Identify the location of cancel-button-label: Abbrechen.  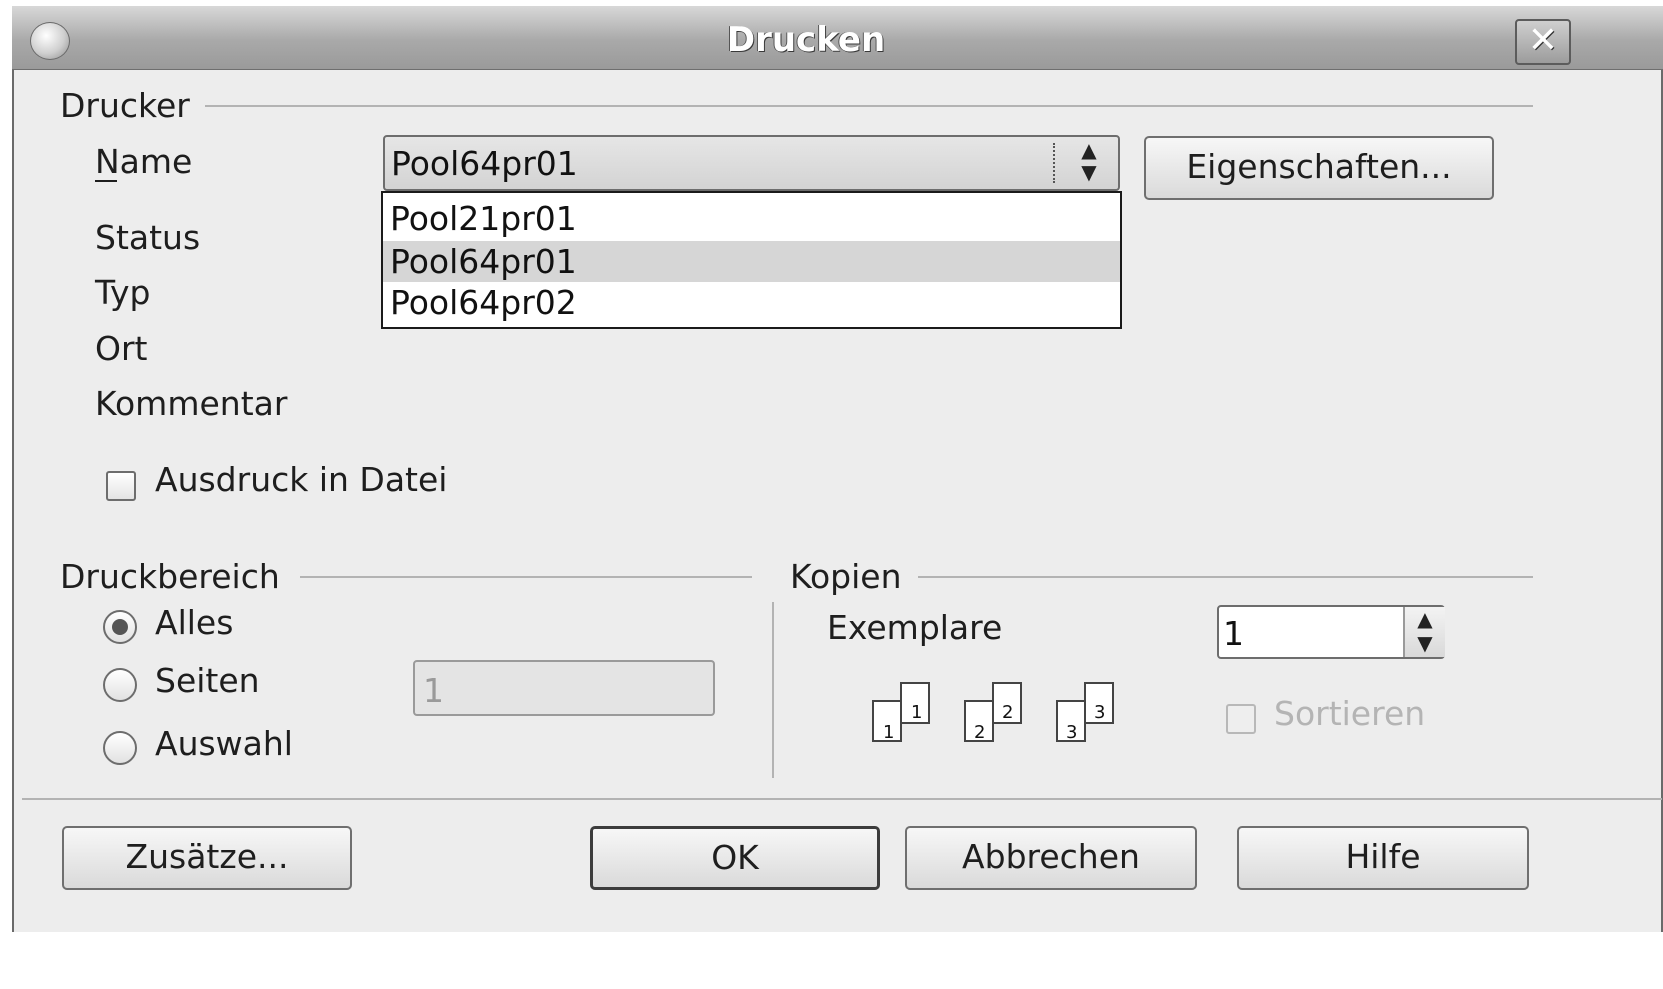
(1051, 856).